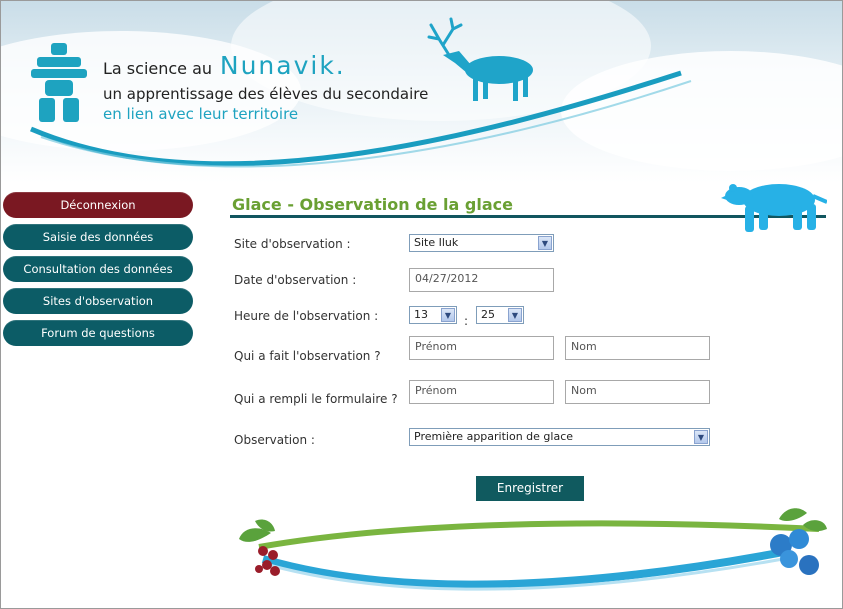 Image resolution: width=843 pixels, height=609 pixels. I want to click on logo-title: La science au Nunavik., so click(224, 65).